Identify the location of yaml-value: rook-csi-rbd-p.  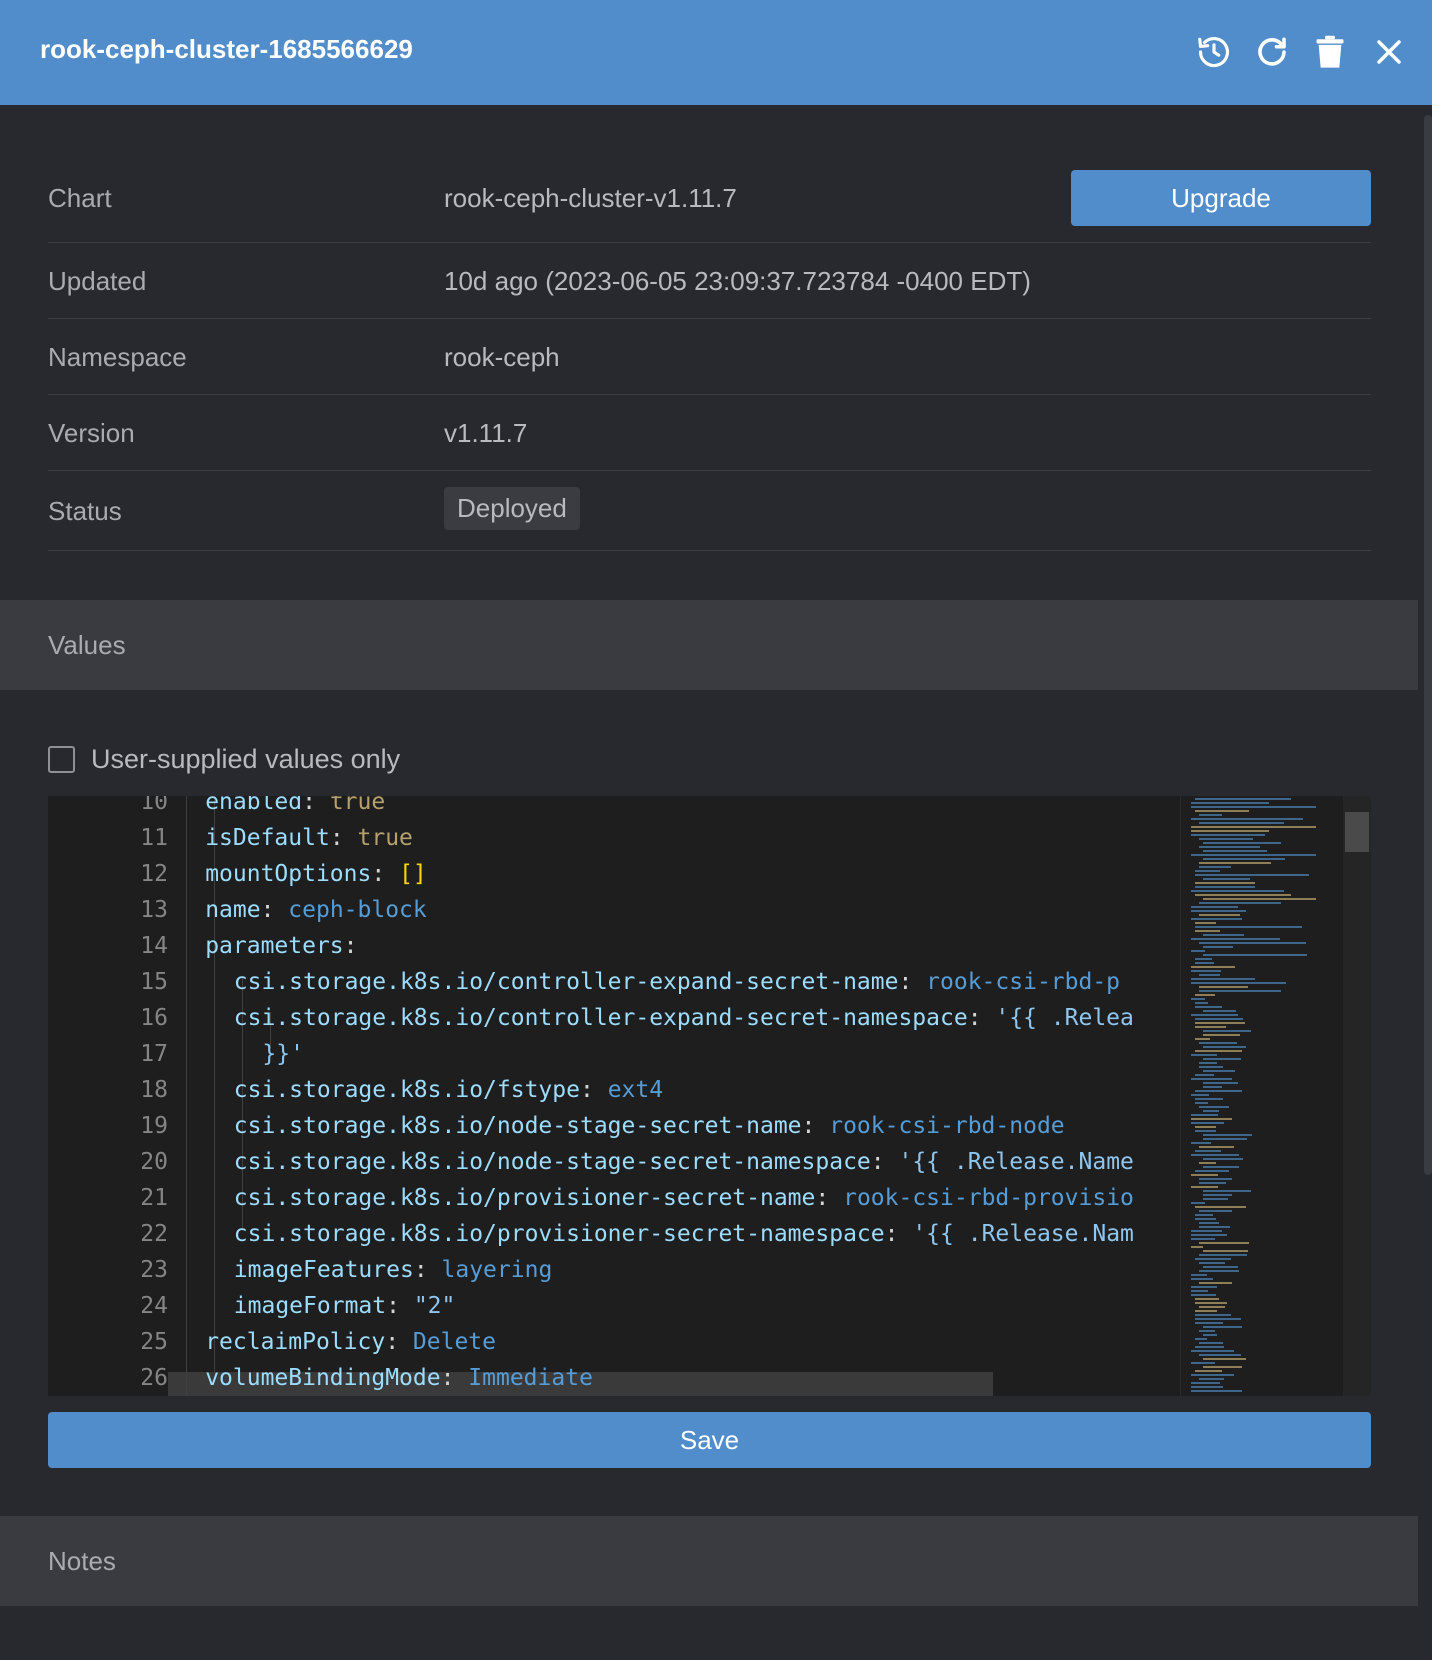
(1023, 982).